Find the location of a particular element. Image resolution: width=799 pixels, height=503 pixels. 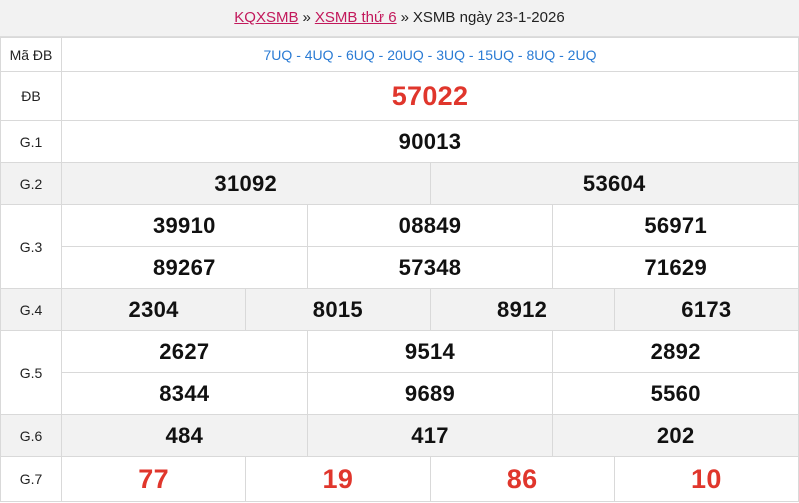

g5-number: 9514 is located at coordinates (430, 351).